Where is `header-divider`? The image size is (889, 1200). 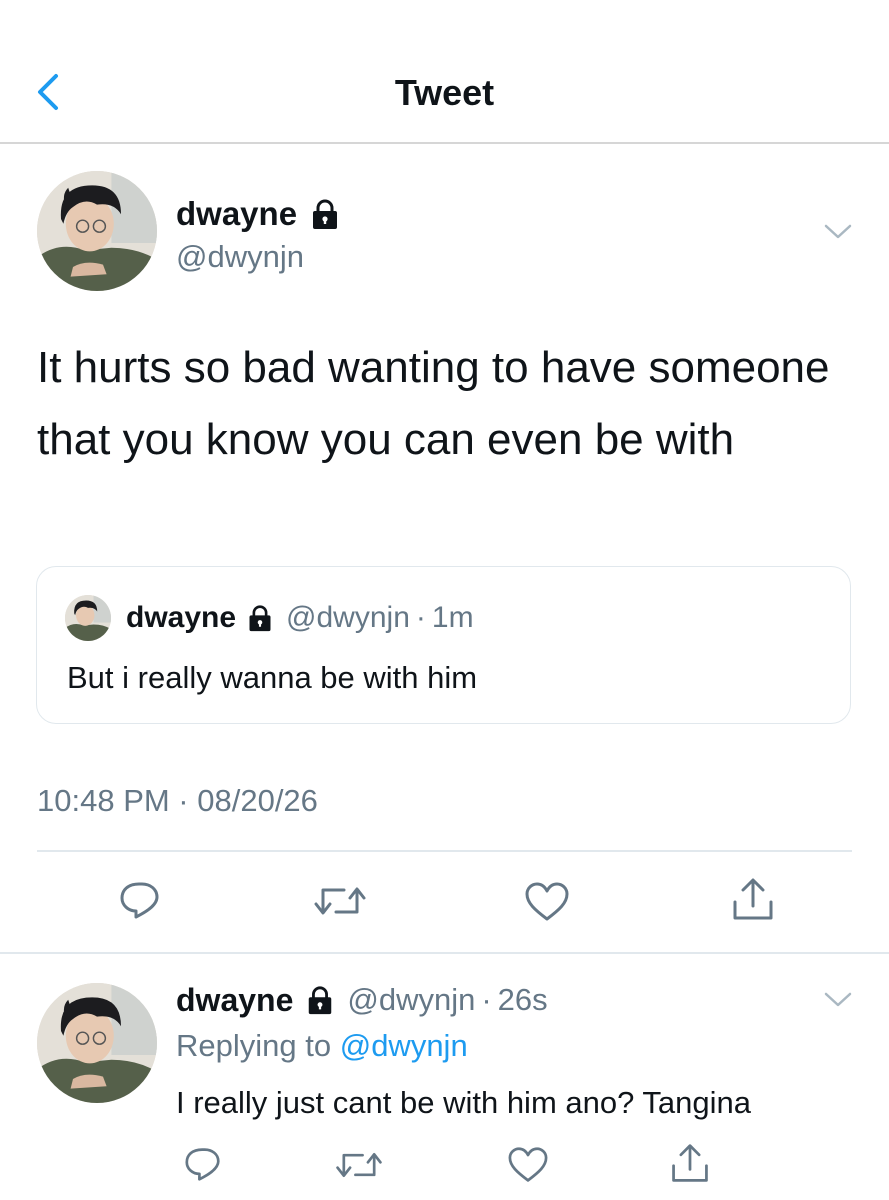
header-divider is located at coordinates (444, 143).